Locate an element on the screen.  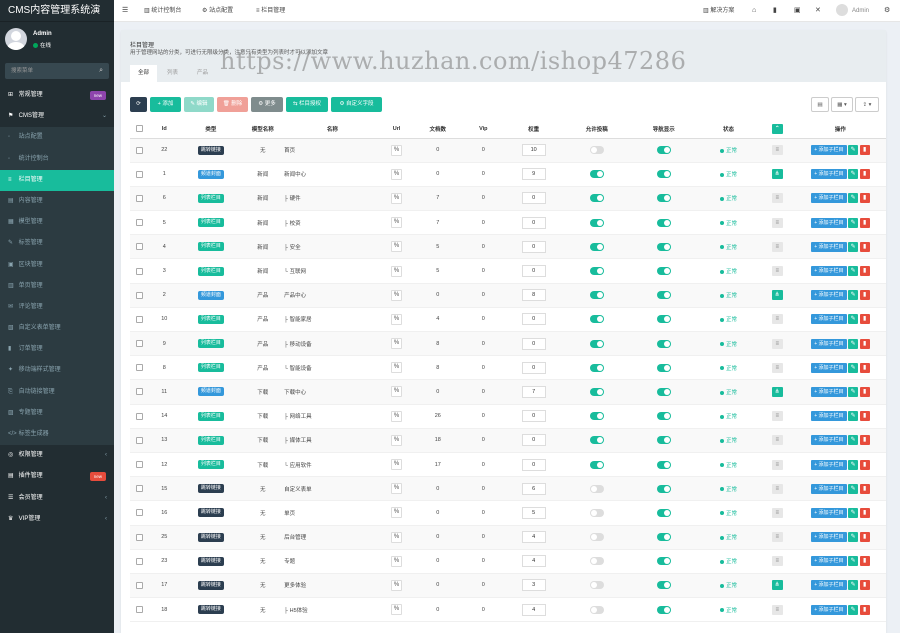
th-type: 类型 is located at coordinates (211, 129).